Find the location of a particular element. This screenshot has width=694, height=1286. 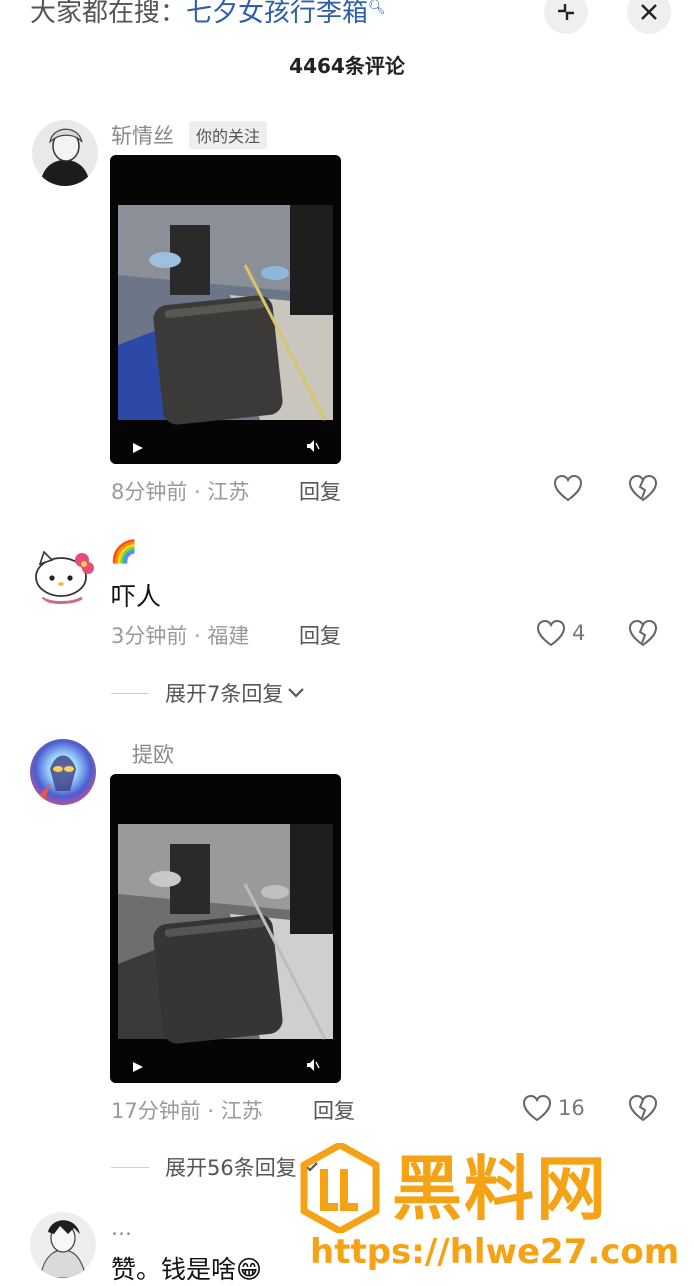

minimize-button is located at coordinates (566, 17).